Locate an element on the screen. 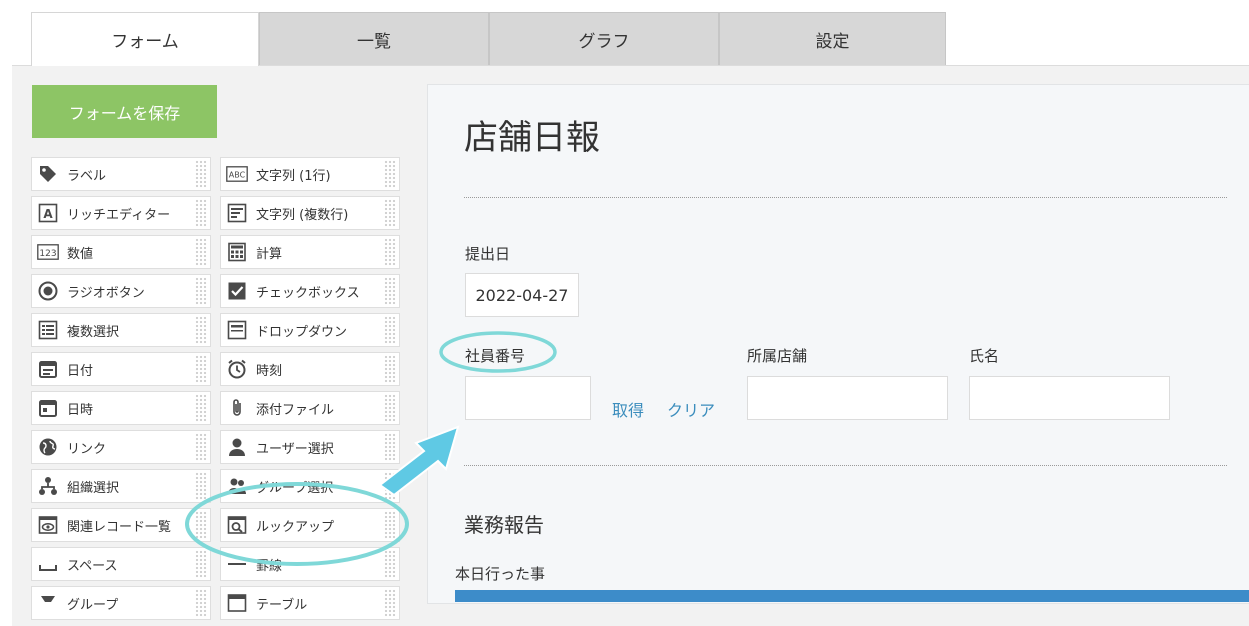 The width and height of the screenshot is (1249, 626). palette-item-multi-select: 複数選択 is located at coordinates (121, 330).